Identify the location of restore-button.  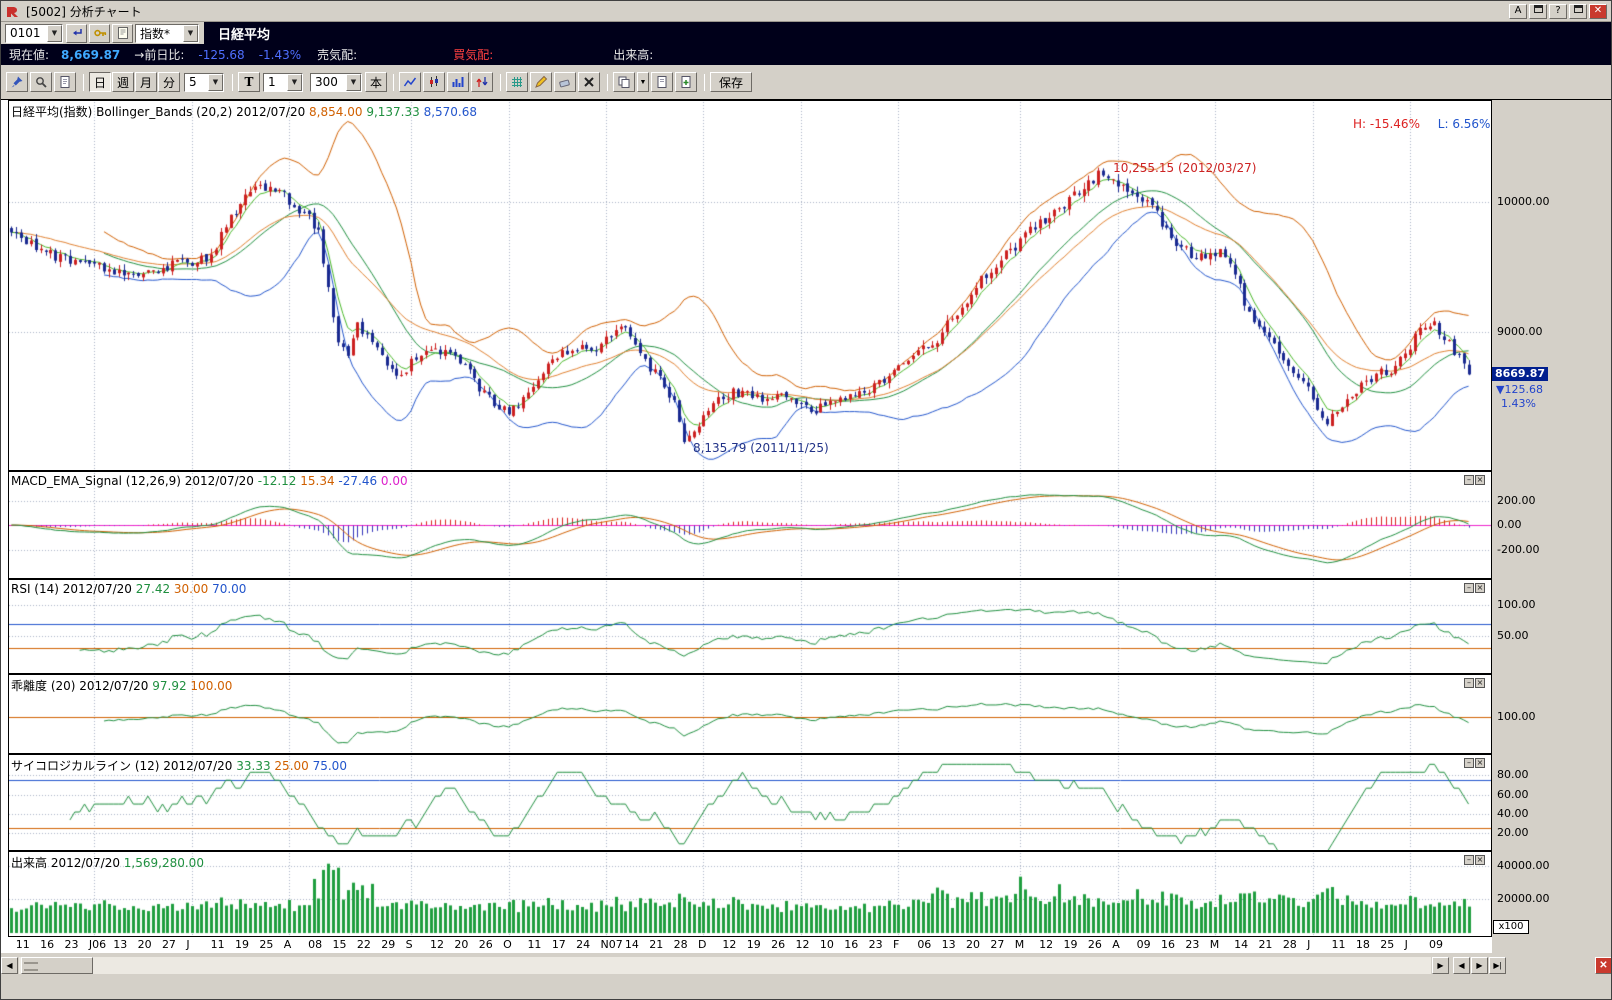
(1578, 11).